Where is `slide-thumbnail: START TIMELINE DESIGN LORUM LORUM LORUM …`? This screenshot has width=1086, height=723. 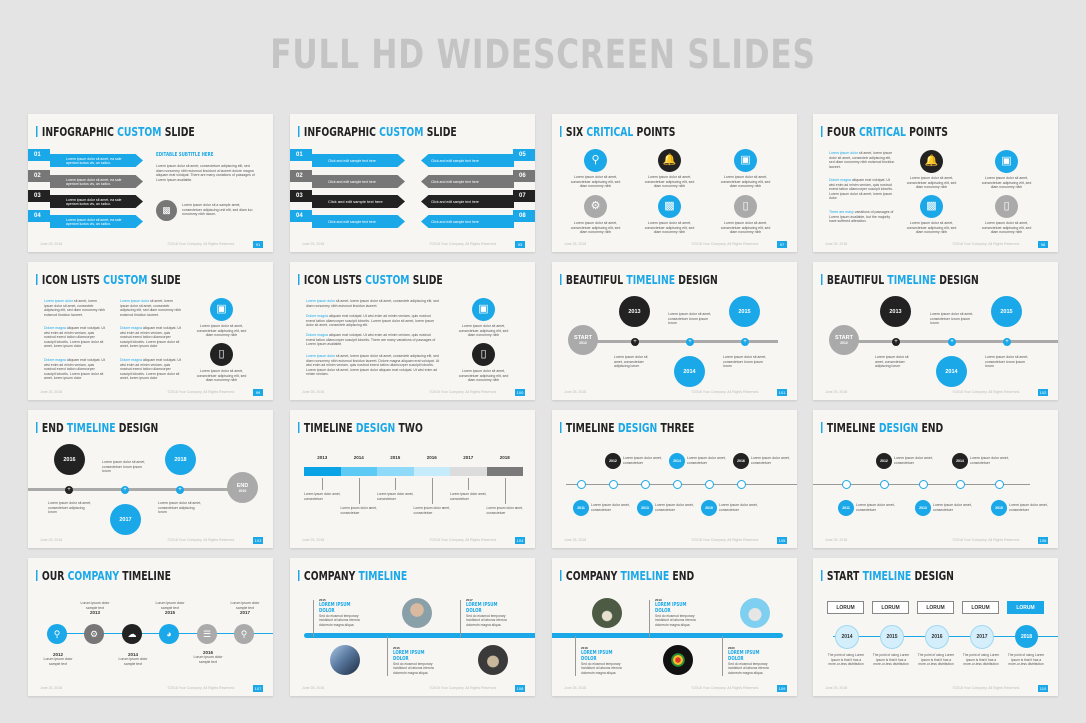 slide-thumbnail: START TIMELINE DESIGN LORUM LORUM LORUM … is located at coordinates (935, 627).